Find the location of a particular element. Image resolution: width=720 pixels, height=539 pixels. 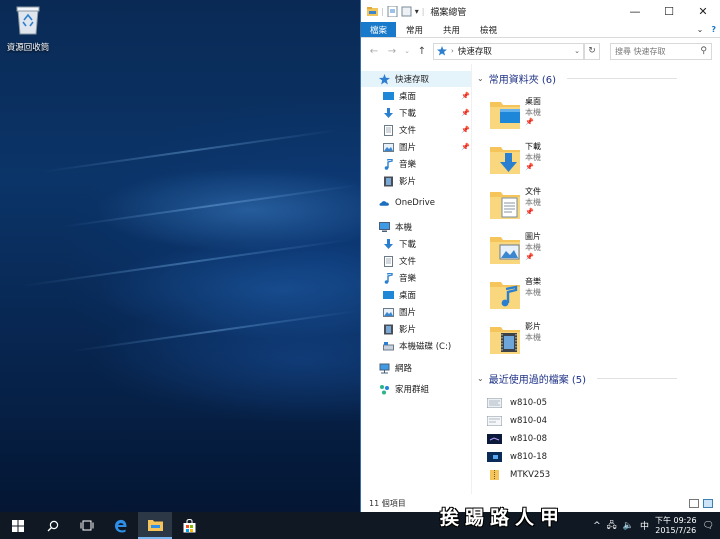

edge-icon is located at coordinates (121, 526).